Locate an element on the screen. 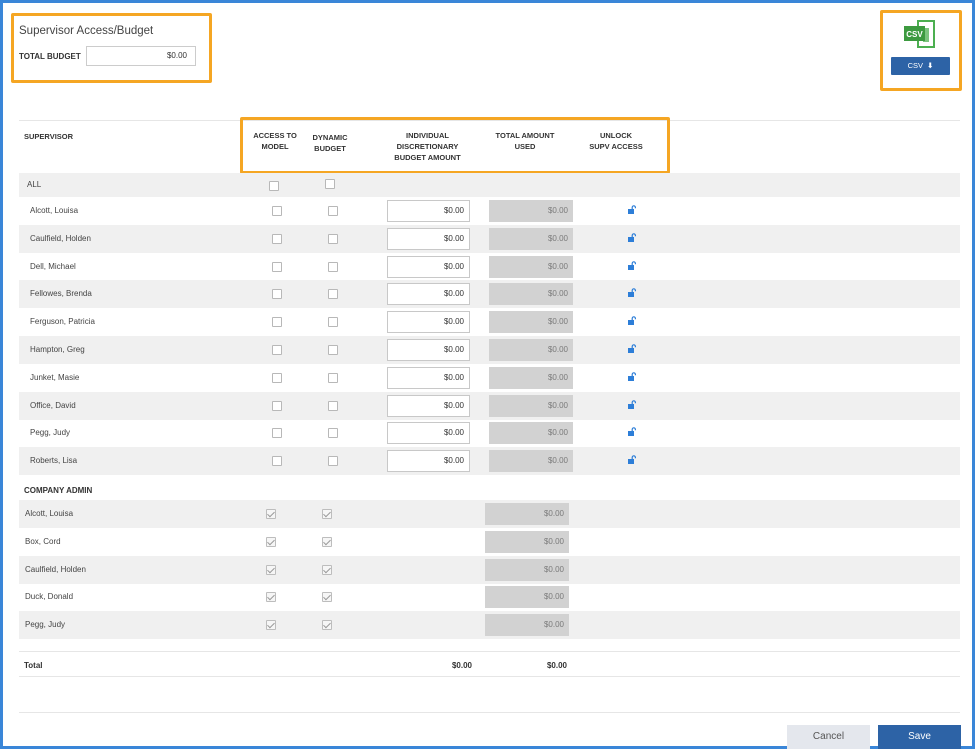  col-unlock: UNLOCK SUPV ACCESS is located at coordinates (616, 141).